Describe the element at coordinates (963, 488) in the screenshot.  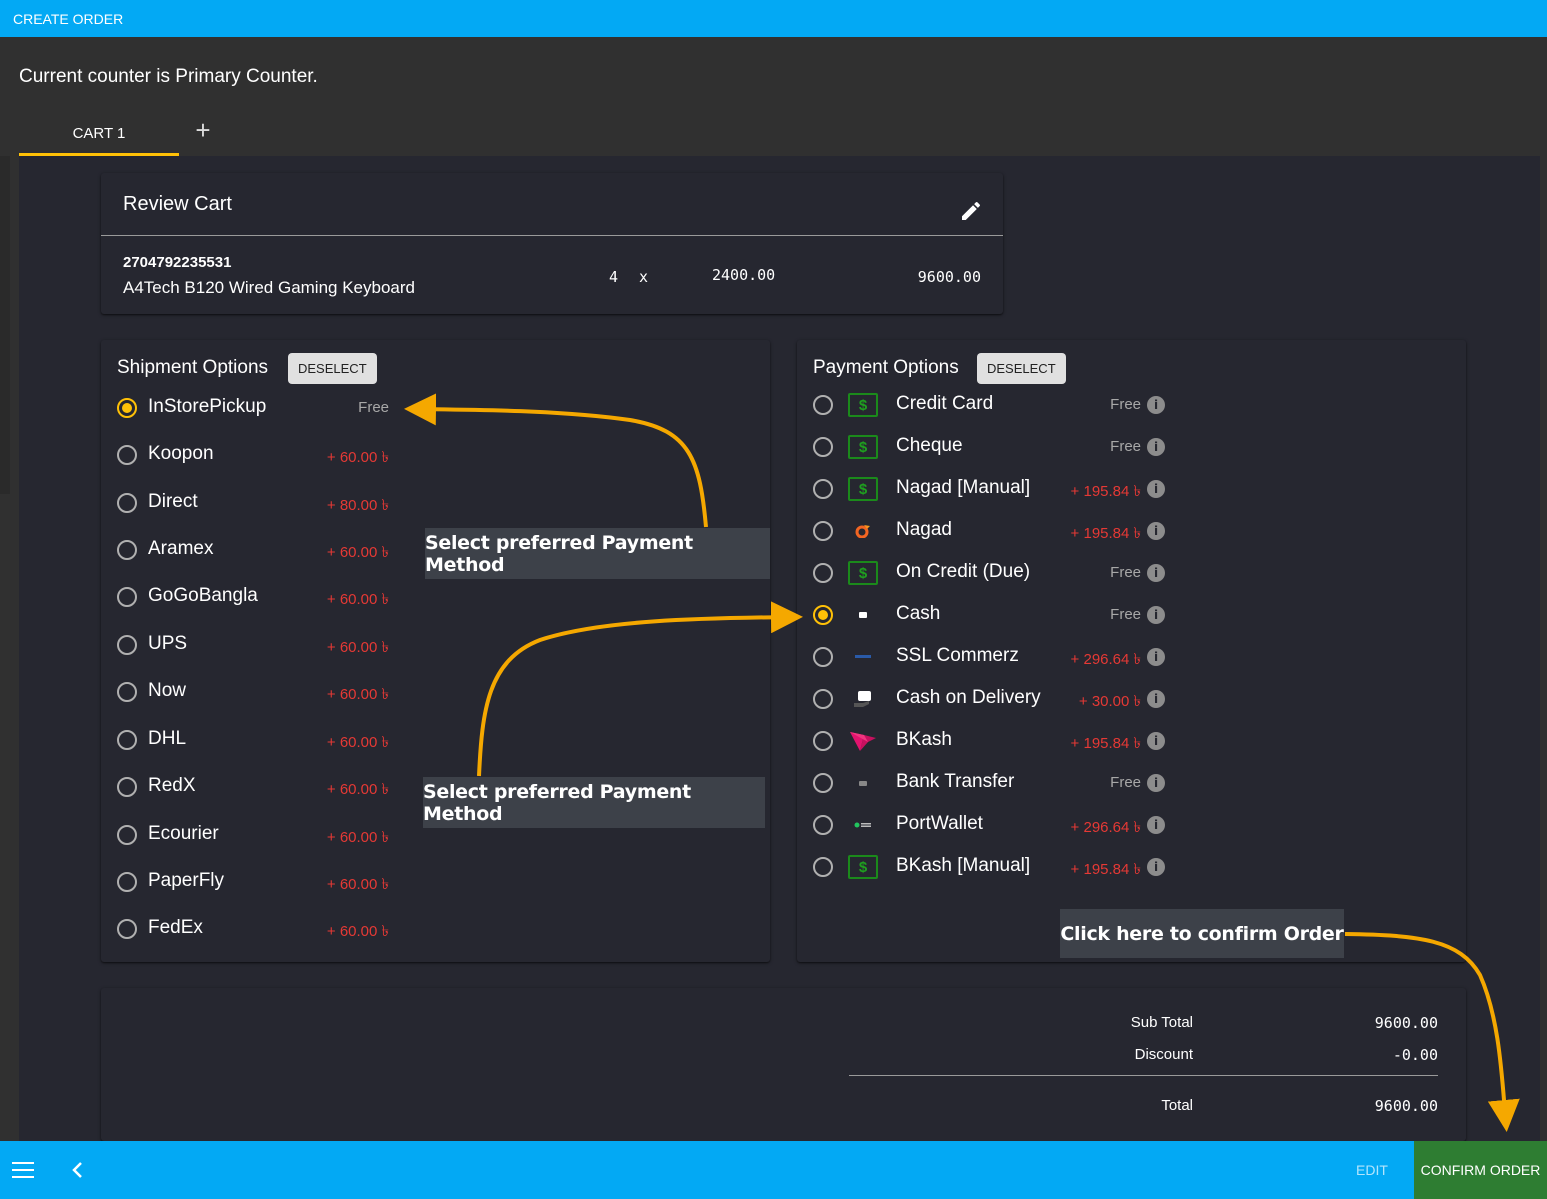
I see `payment-option-label: Nagad [Manual]` at that location.